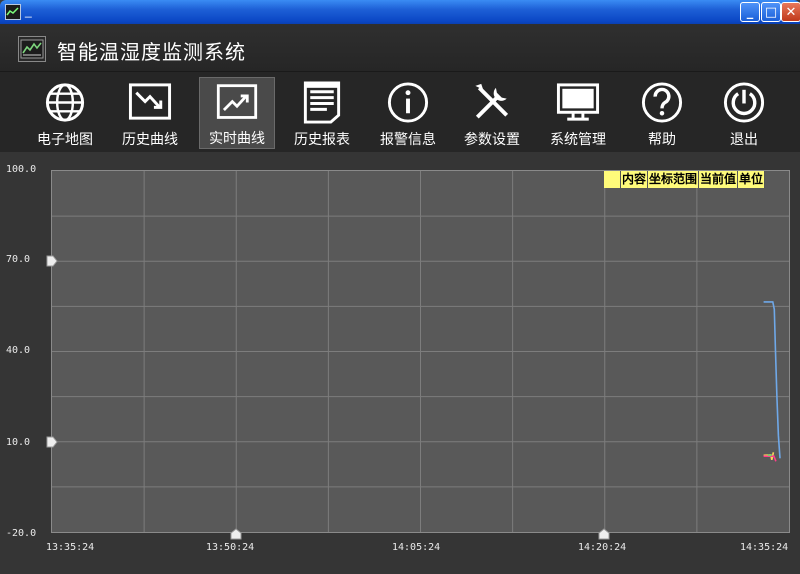 The image size is (800, 574). I want to click on toolbar-label: 退出, so click(744, 140).